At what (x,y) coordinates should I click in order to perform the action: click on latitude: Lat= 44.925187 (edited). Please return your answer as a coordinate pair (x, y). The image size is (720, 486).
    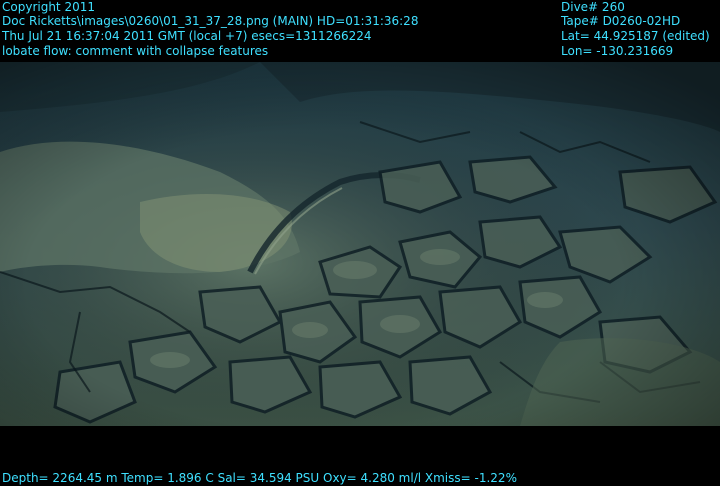
    Looking at the image, I should click on (635, 36).